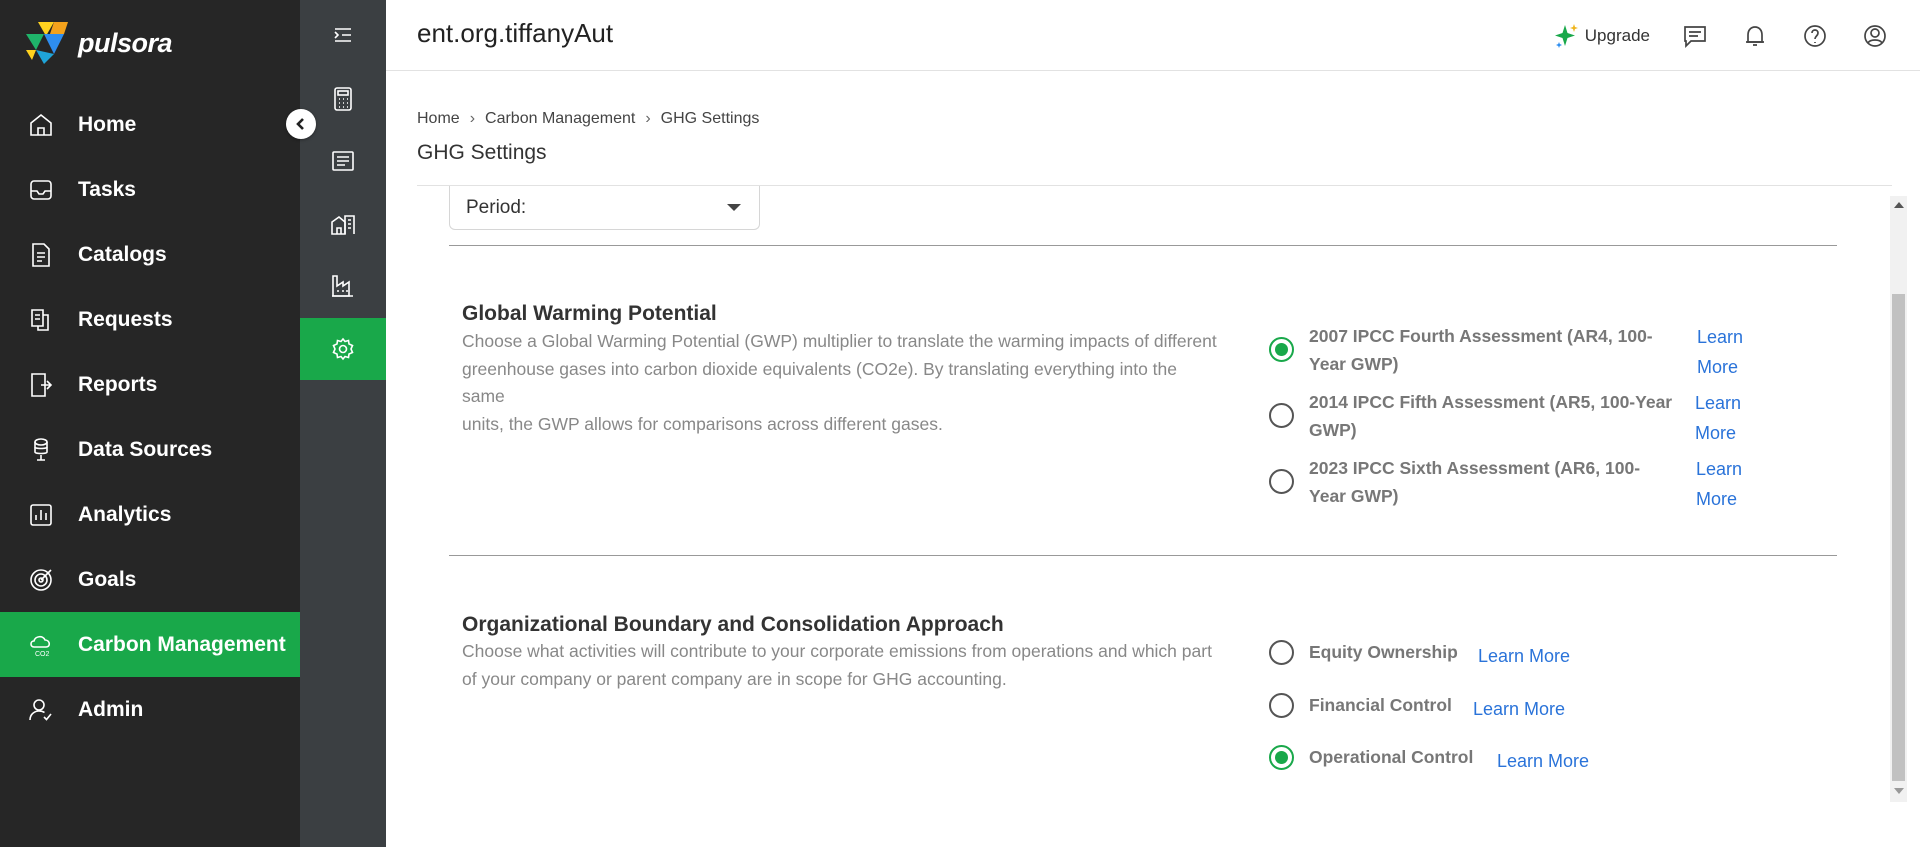  I want to click on boundary-option-financial: Financial Control, so click(1360, 705).